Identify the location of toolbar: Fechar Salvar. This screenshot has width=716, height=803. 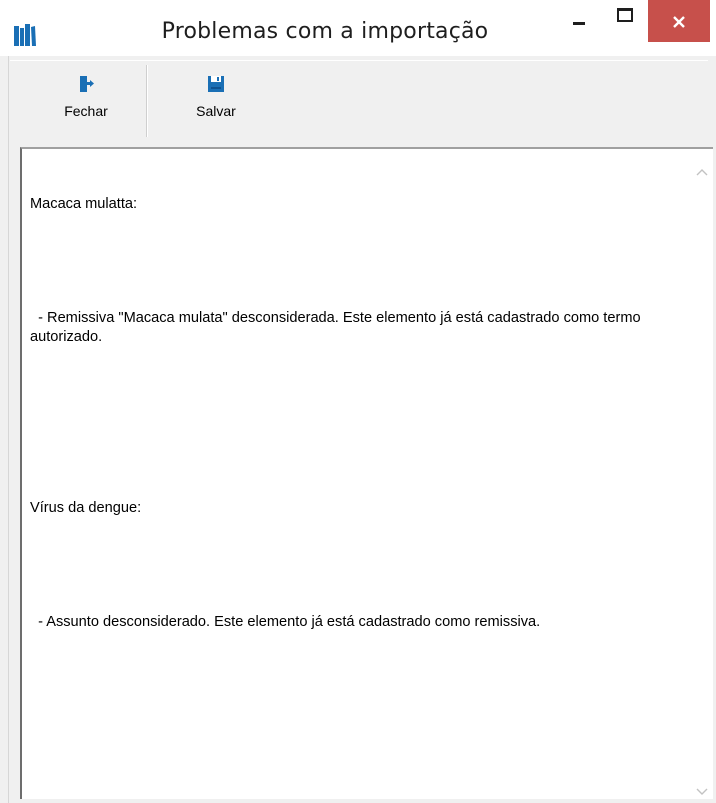
(359, 100).